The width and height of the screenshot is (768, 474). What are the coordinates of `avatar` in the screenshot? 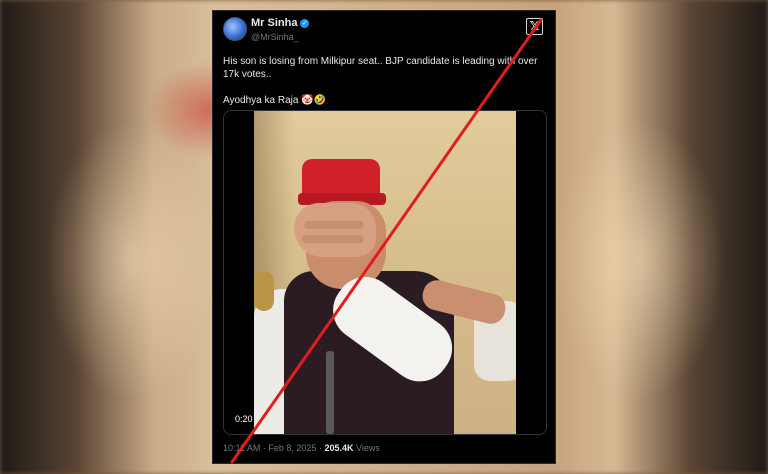 It's located at (235, 29).